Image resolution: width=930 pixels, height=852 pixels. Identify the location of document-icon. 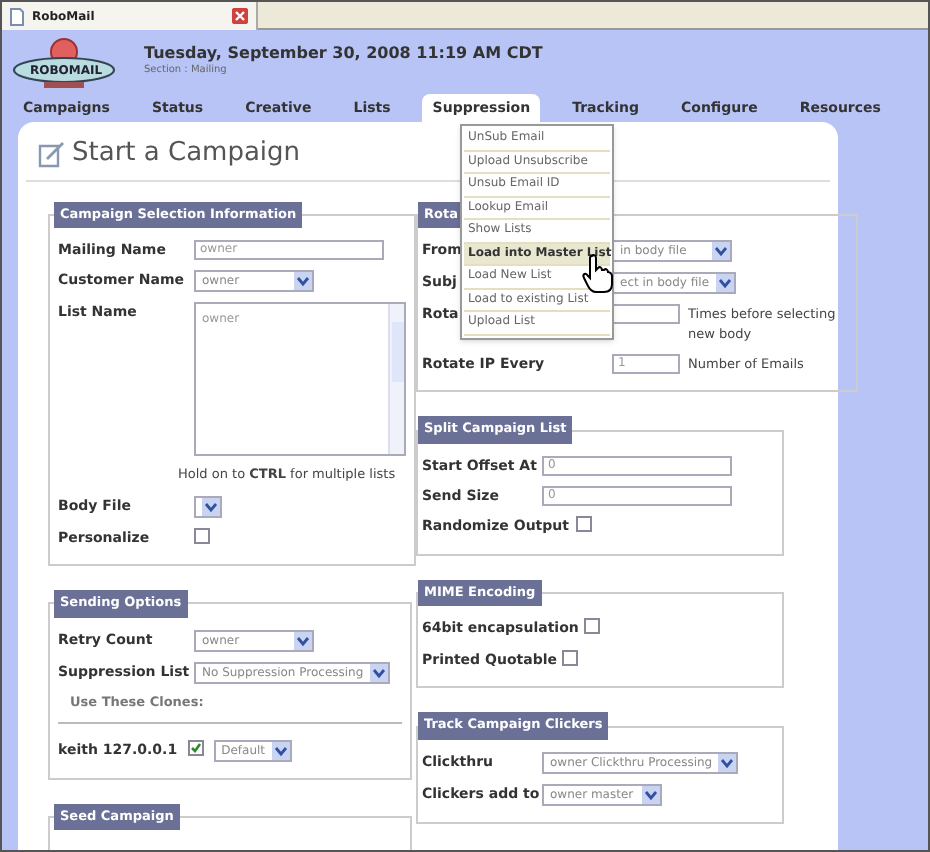
(17, 16).